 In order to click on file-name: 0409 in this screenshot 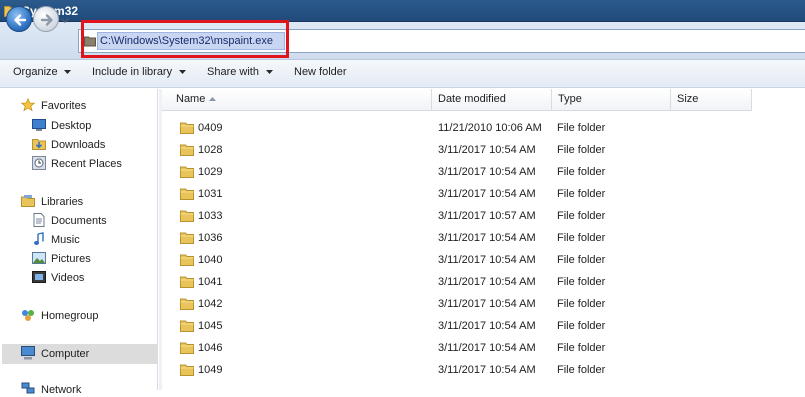, I will do `click(210, 128)`.